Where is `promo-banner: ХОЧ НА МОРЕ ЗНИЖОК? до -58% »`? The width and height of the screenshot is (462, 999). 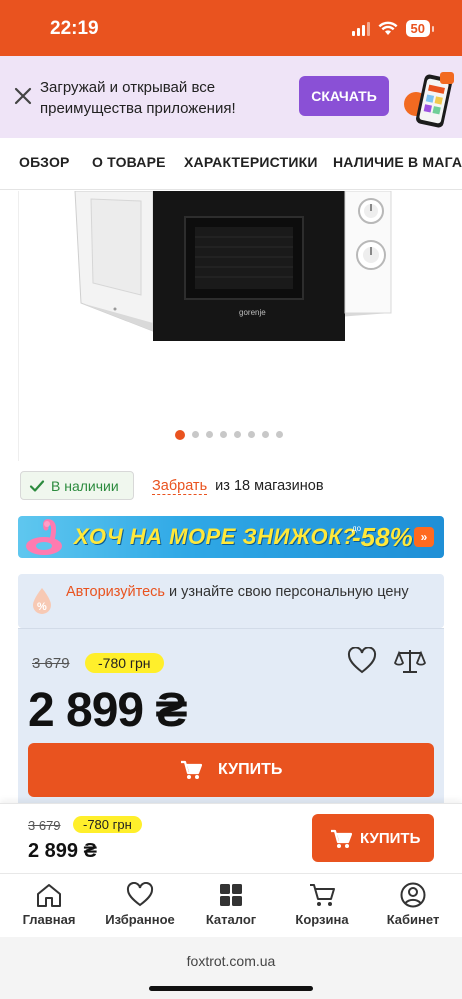
promo-banner: ХОЧ НА МОРЕ ЗНИЖОК? до -58% » is located at coordinates (231, 537).